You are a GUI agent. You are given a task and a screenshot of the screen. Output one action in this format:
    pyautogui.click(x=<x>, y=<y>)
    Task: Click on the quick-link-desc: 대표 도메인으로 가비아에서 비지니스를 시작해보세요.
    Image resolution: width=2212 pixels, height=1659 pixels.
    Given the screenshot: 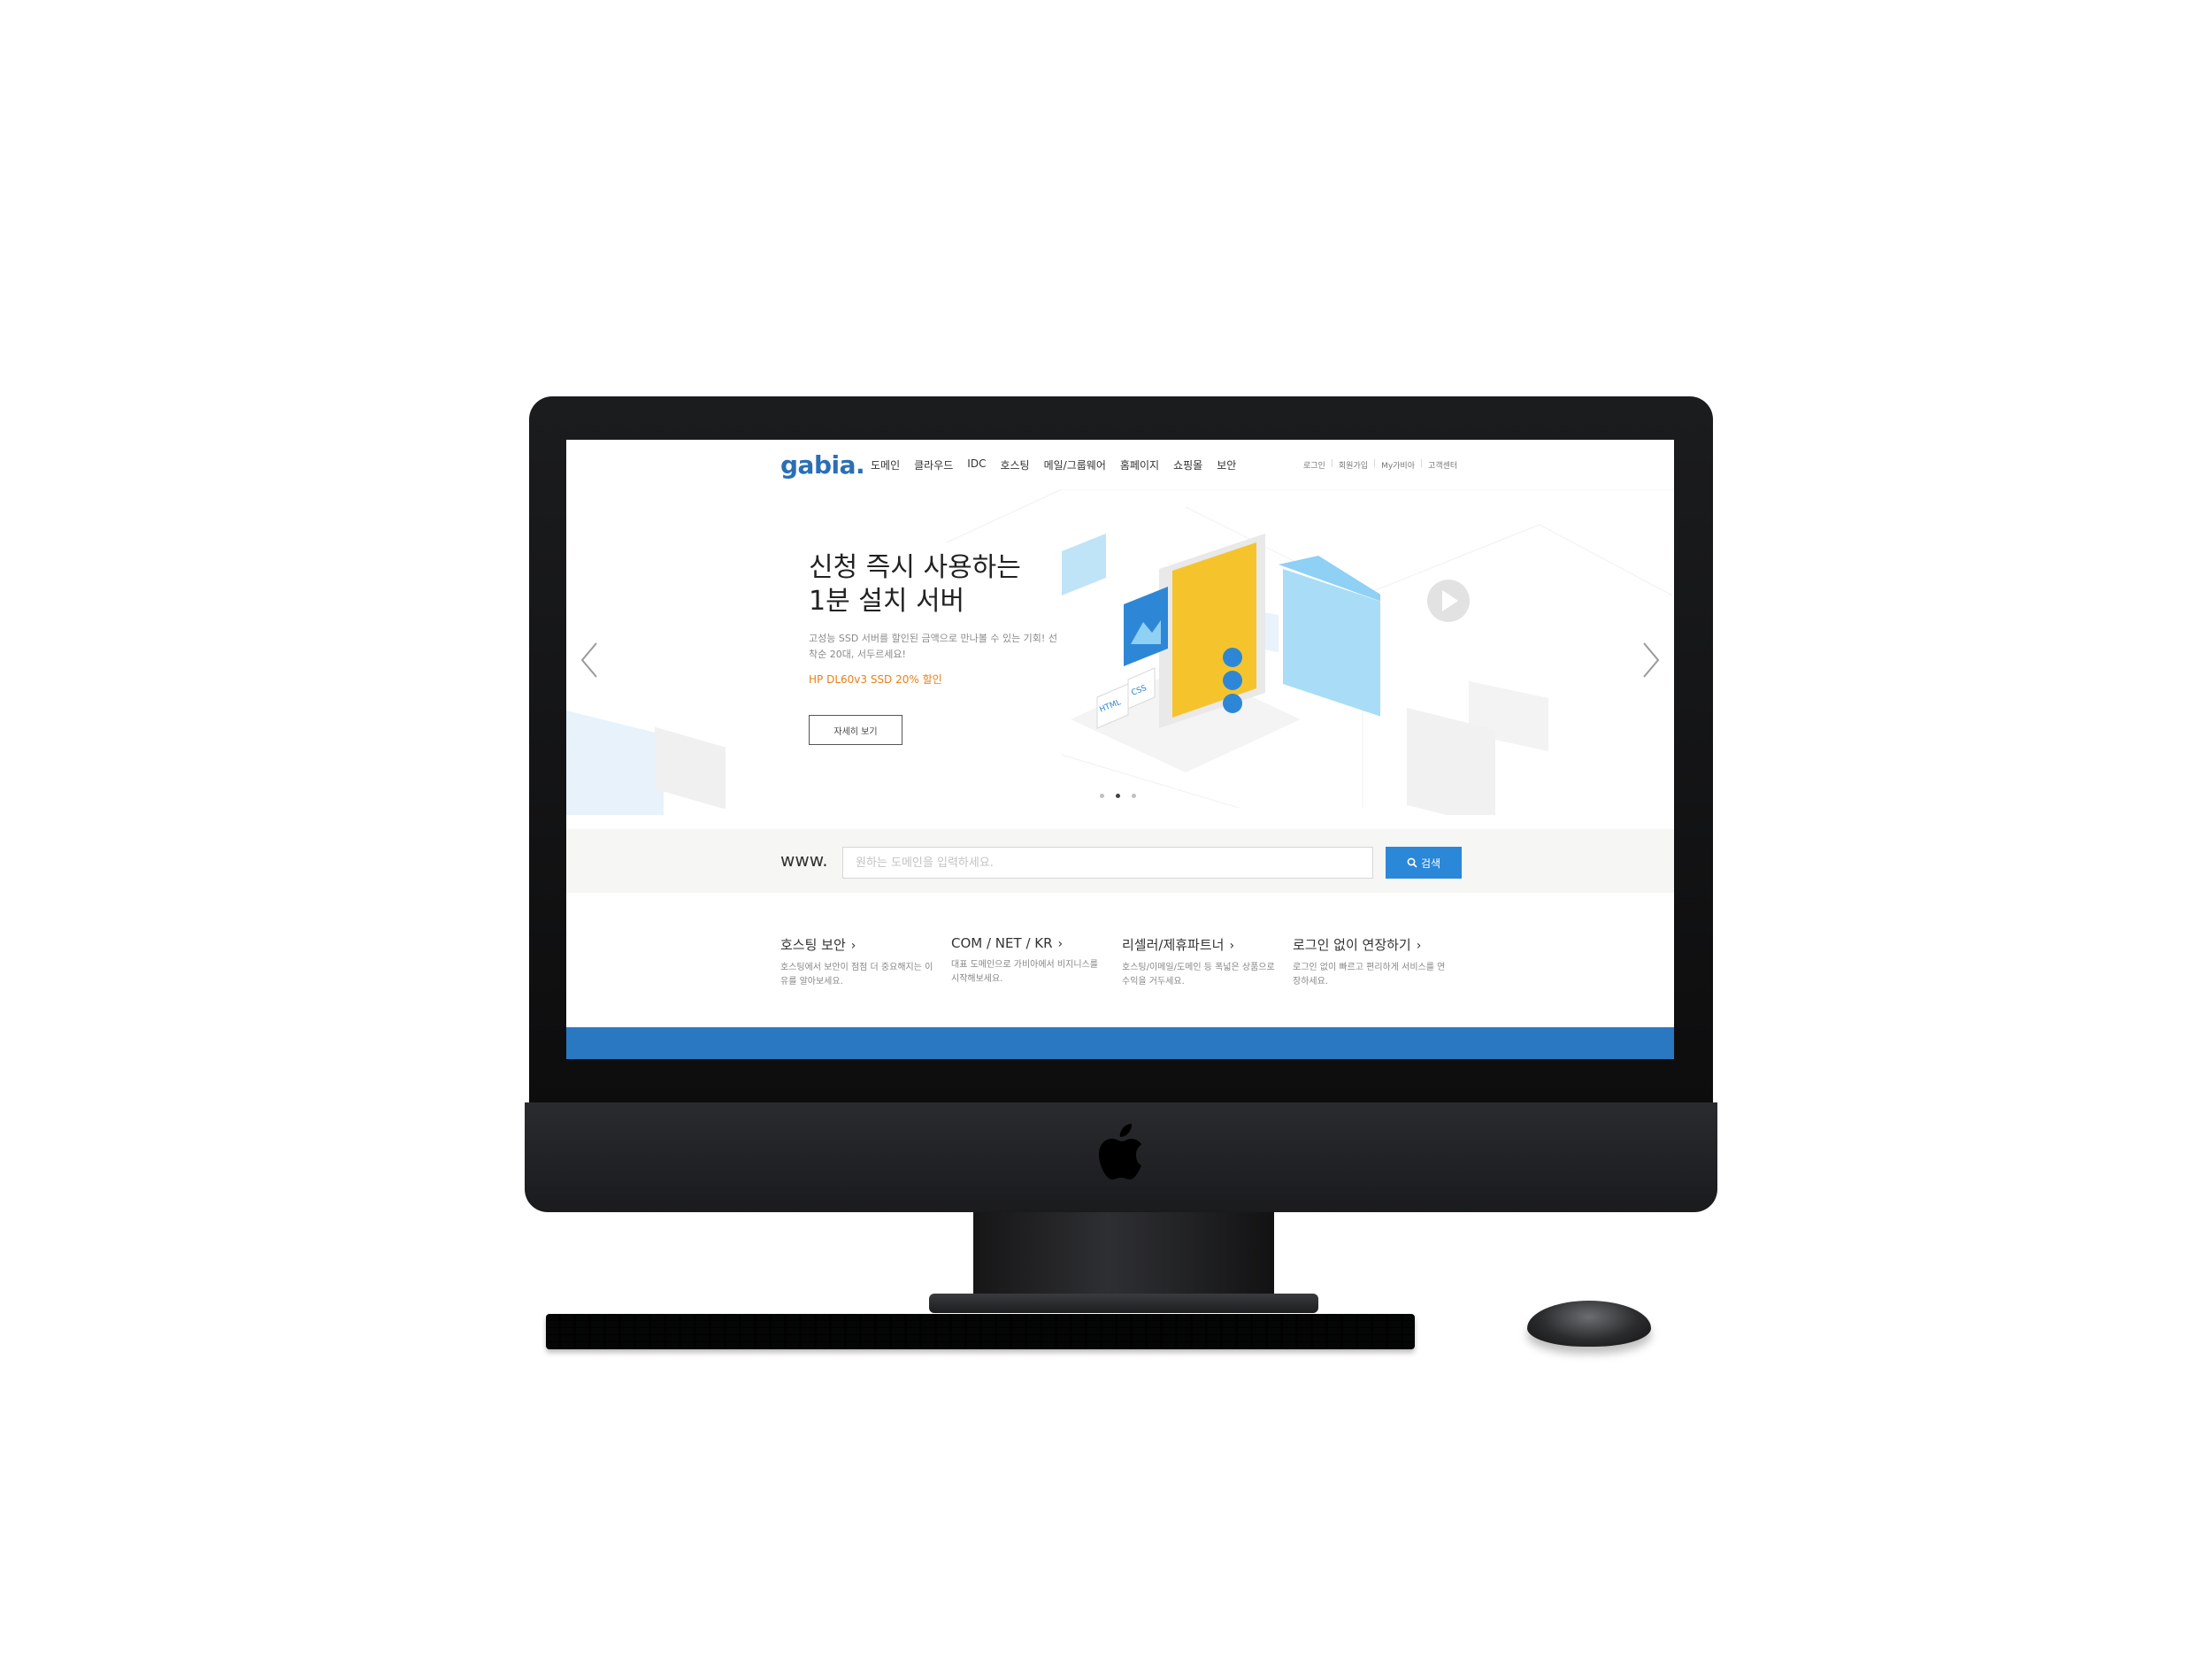 What is the action you would take?
    pyautogui.click(x=1025, y=972)
    